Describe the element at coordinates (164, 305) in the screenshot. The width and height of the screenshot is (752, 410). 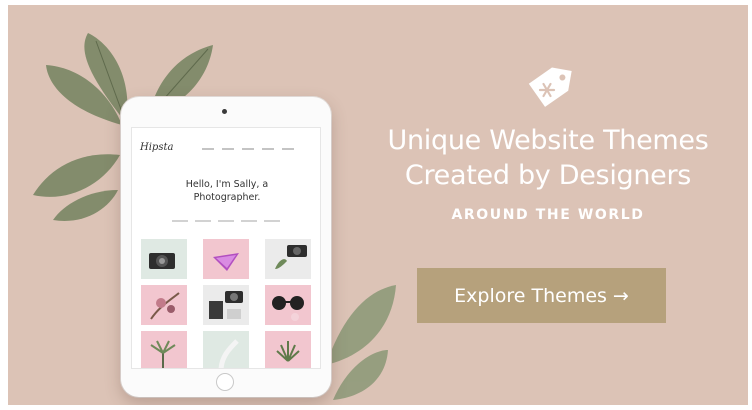
I see `photo-tile-flower` at that location.